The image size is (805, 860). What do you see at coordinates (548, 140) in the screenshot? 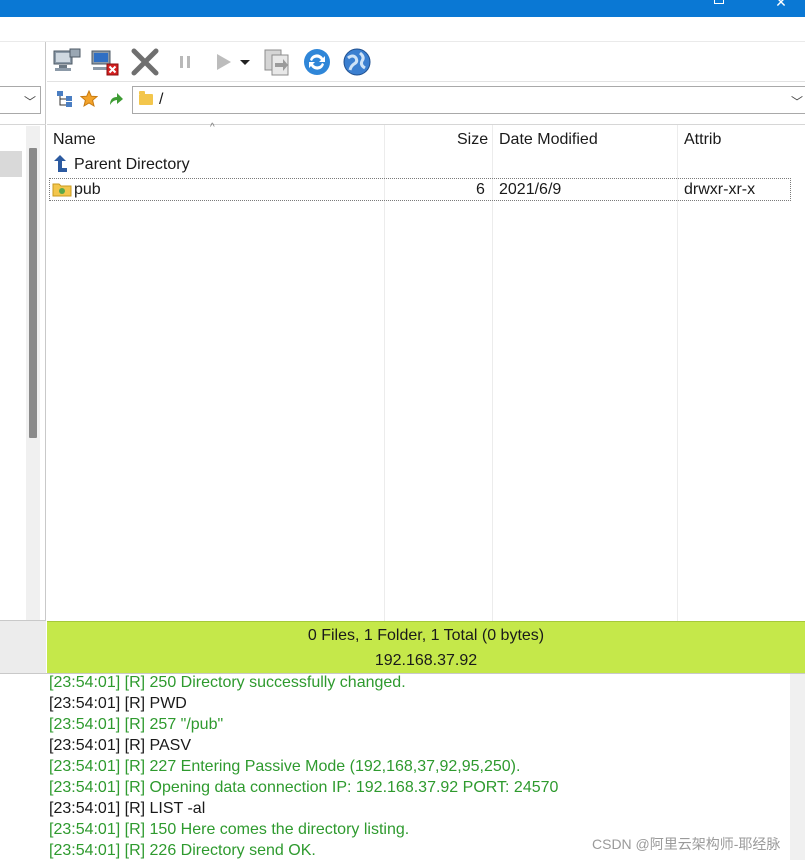
I see `column-header-date: Date Modified` at bounding box center [548, 140].